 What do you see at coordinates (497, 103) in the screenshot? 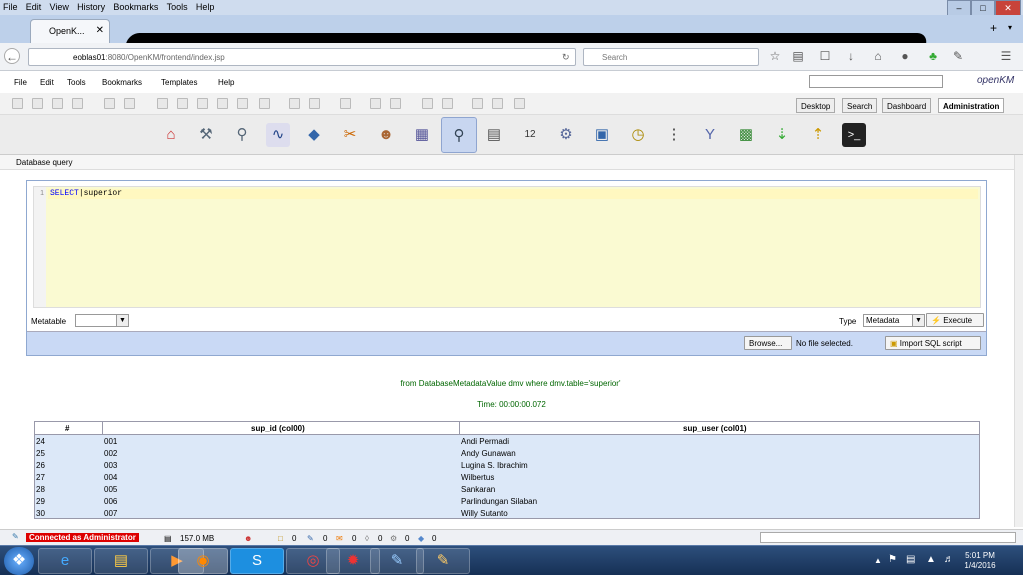
I see `toolbar-share-icon` at bounding box center [497, 103].